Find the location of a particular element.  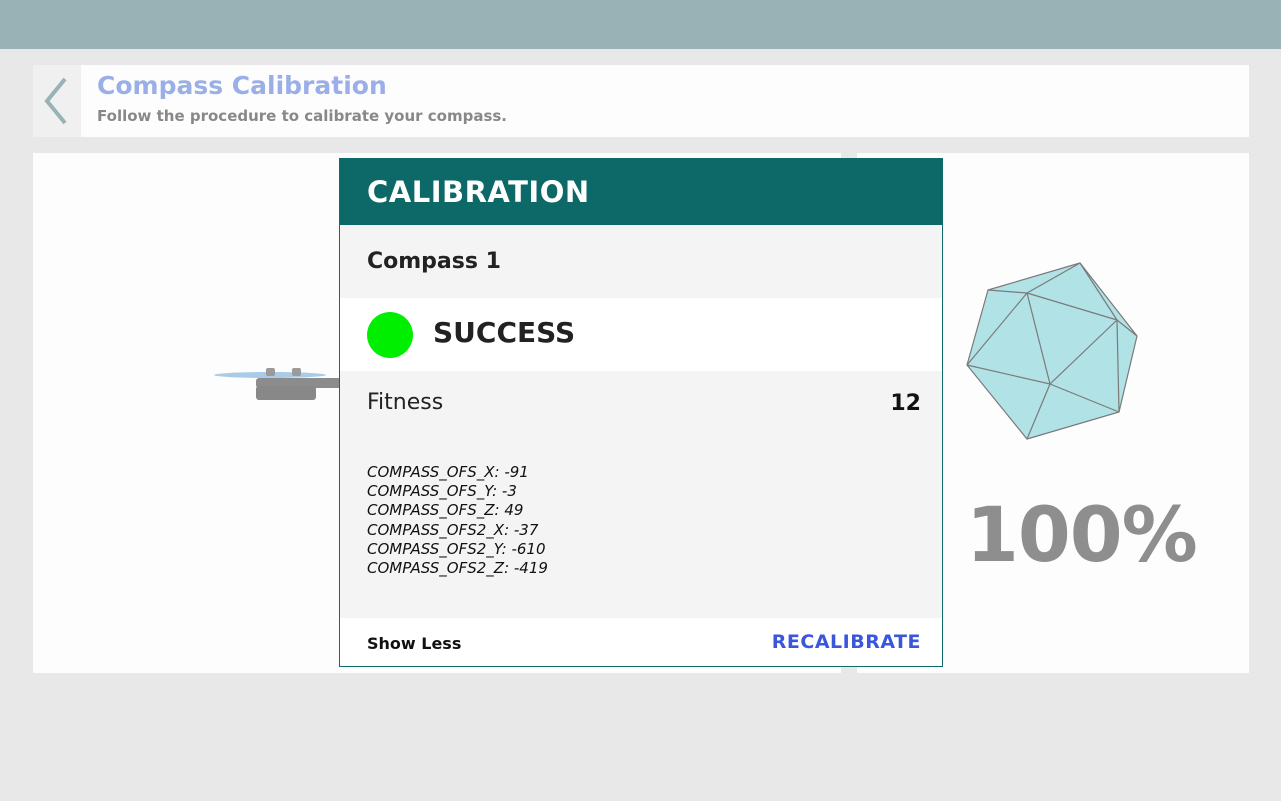

compass-row: Compass 1 is located at coordinates (641, 261).